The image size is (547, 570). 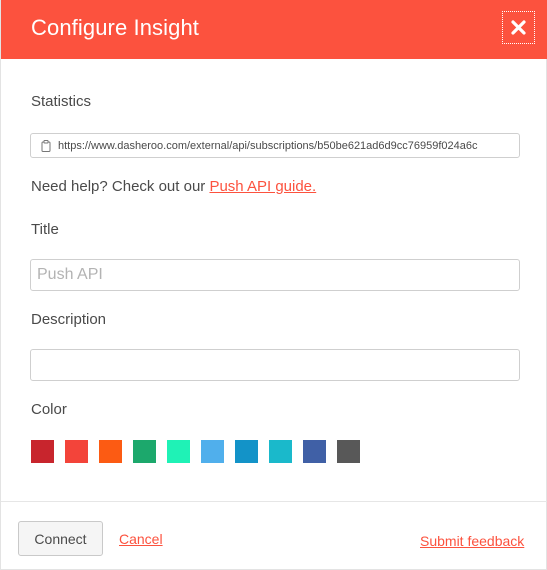 I want to click on help-prefix: Need help? Check out our, so click(x=120, y=186).